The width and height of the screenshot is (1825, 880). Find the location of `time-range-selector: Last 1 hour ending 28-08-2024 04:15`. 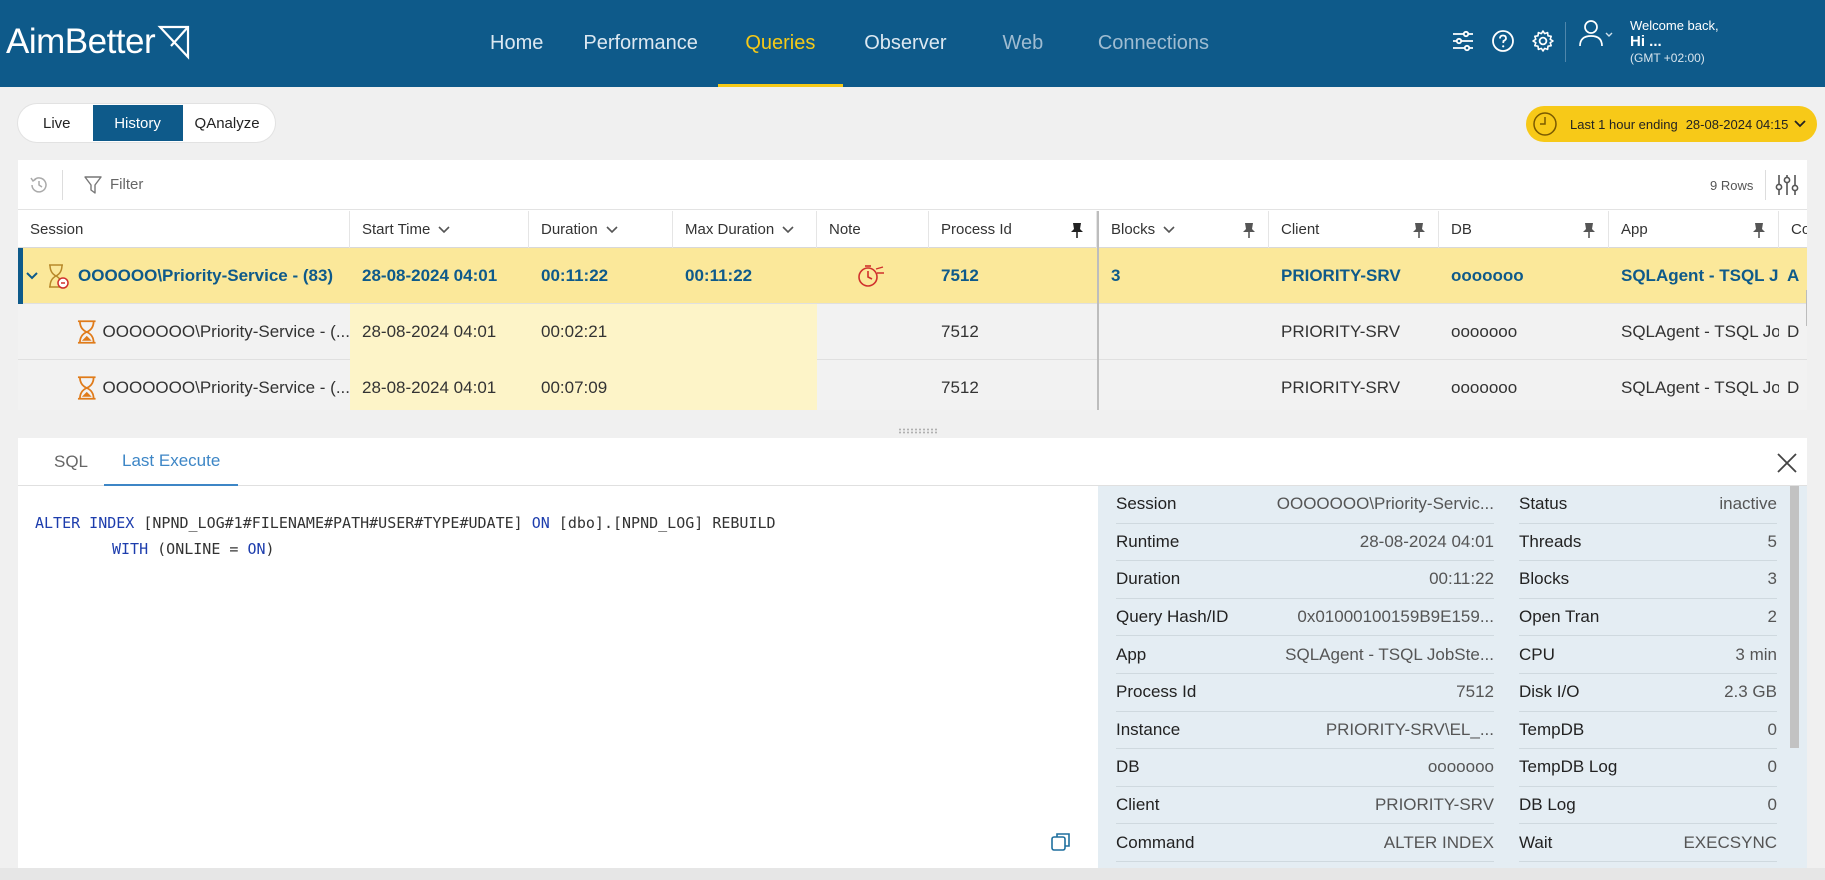

time-range-selector: Last 1 hour ending 28-08-2024 04:15 is located at coordinates (1671, 124).